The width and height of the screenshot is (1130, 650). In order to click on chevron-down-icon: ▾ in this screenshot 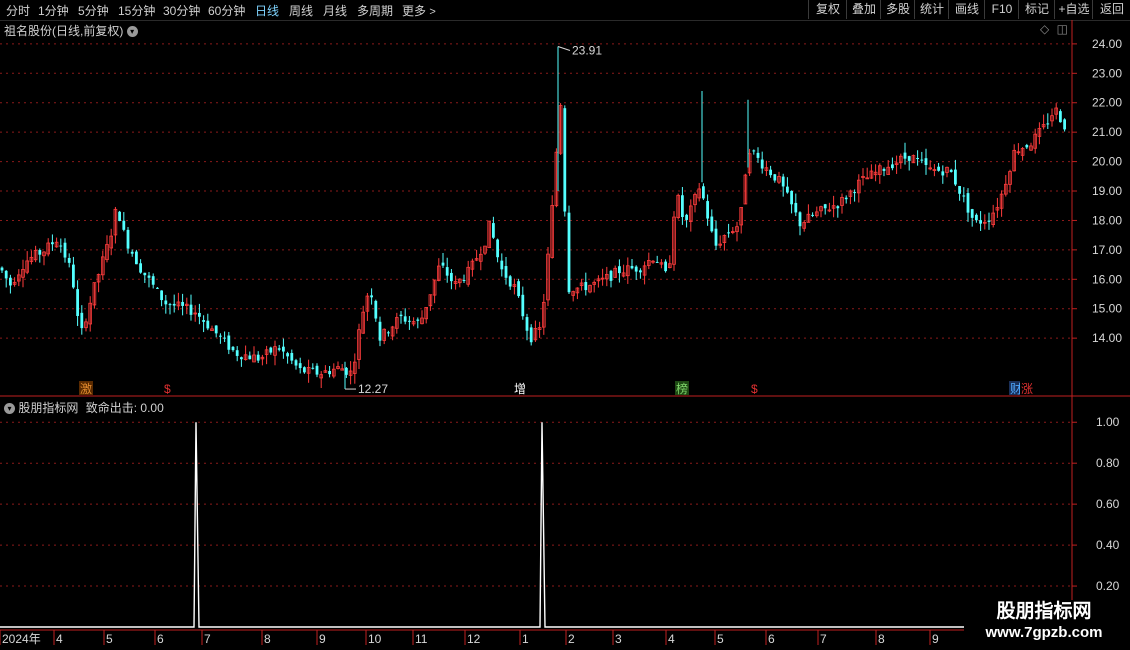, I will do `click(9, 409)`.